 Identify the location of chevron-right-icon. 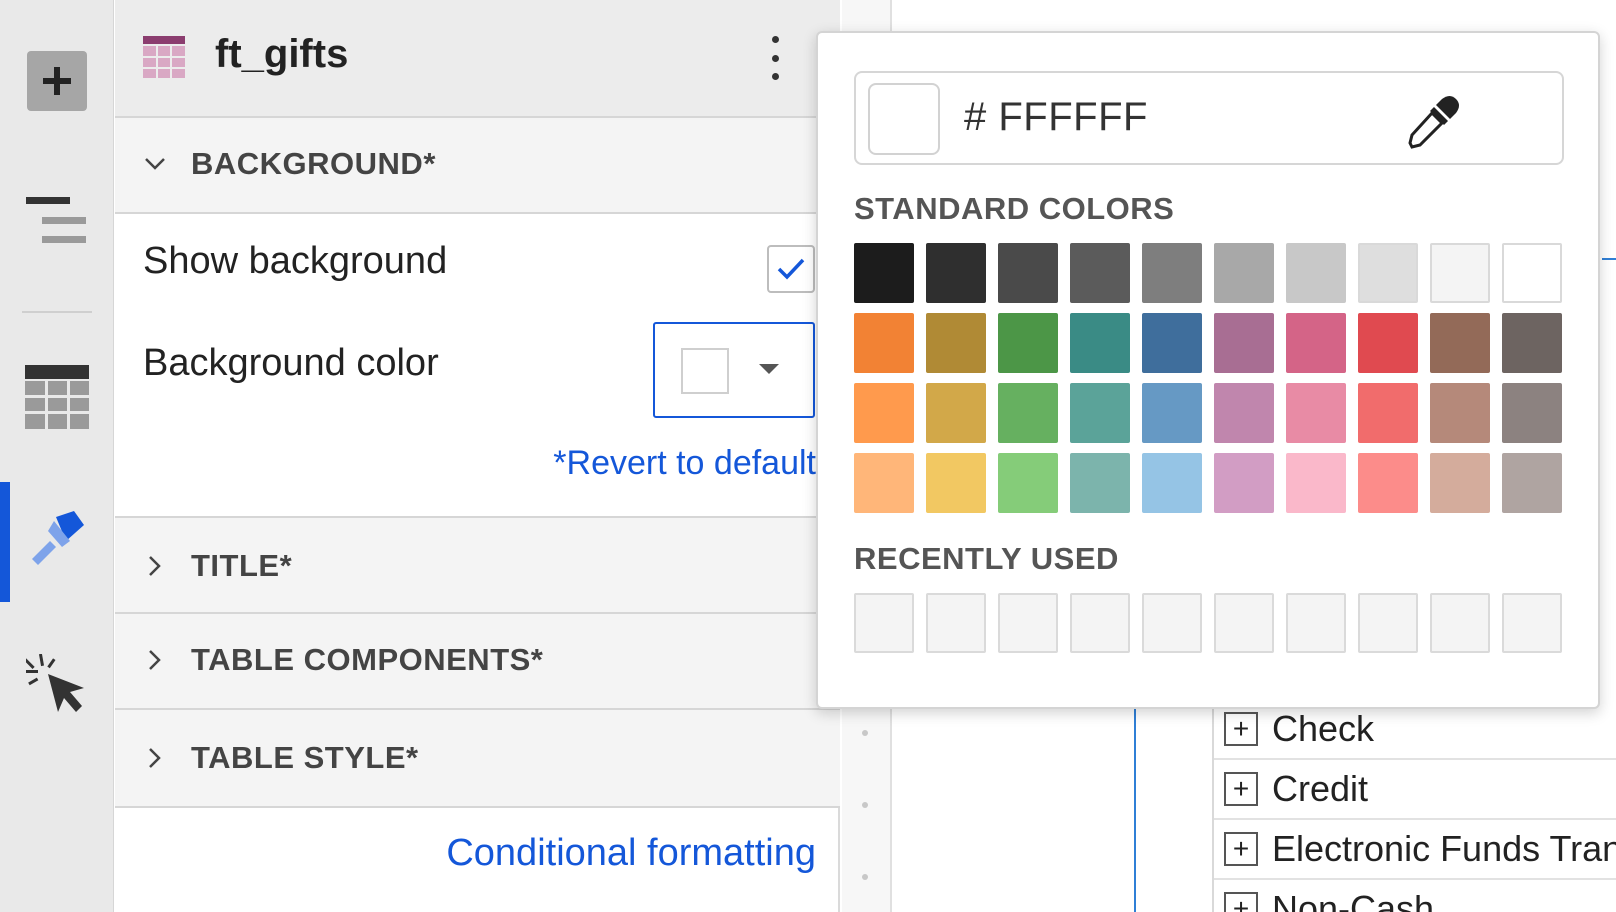
(155, 758).